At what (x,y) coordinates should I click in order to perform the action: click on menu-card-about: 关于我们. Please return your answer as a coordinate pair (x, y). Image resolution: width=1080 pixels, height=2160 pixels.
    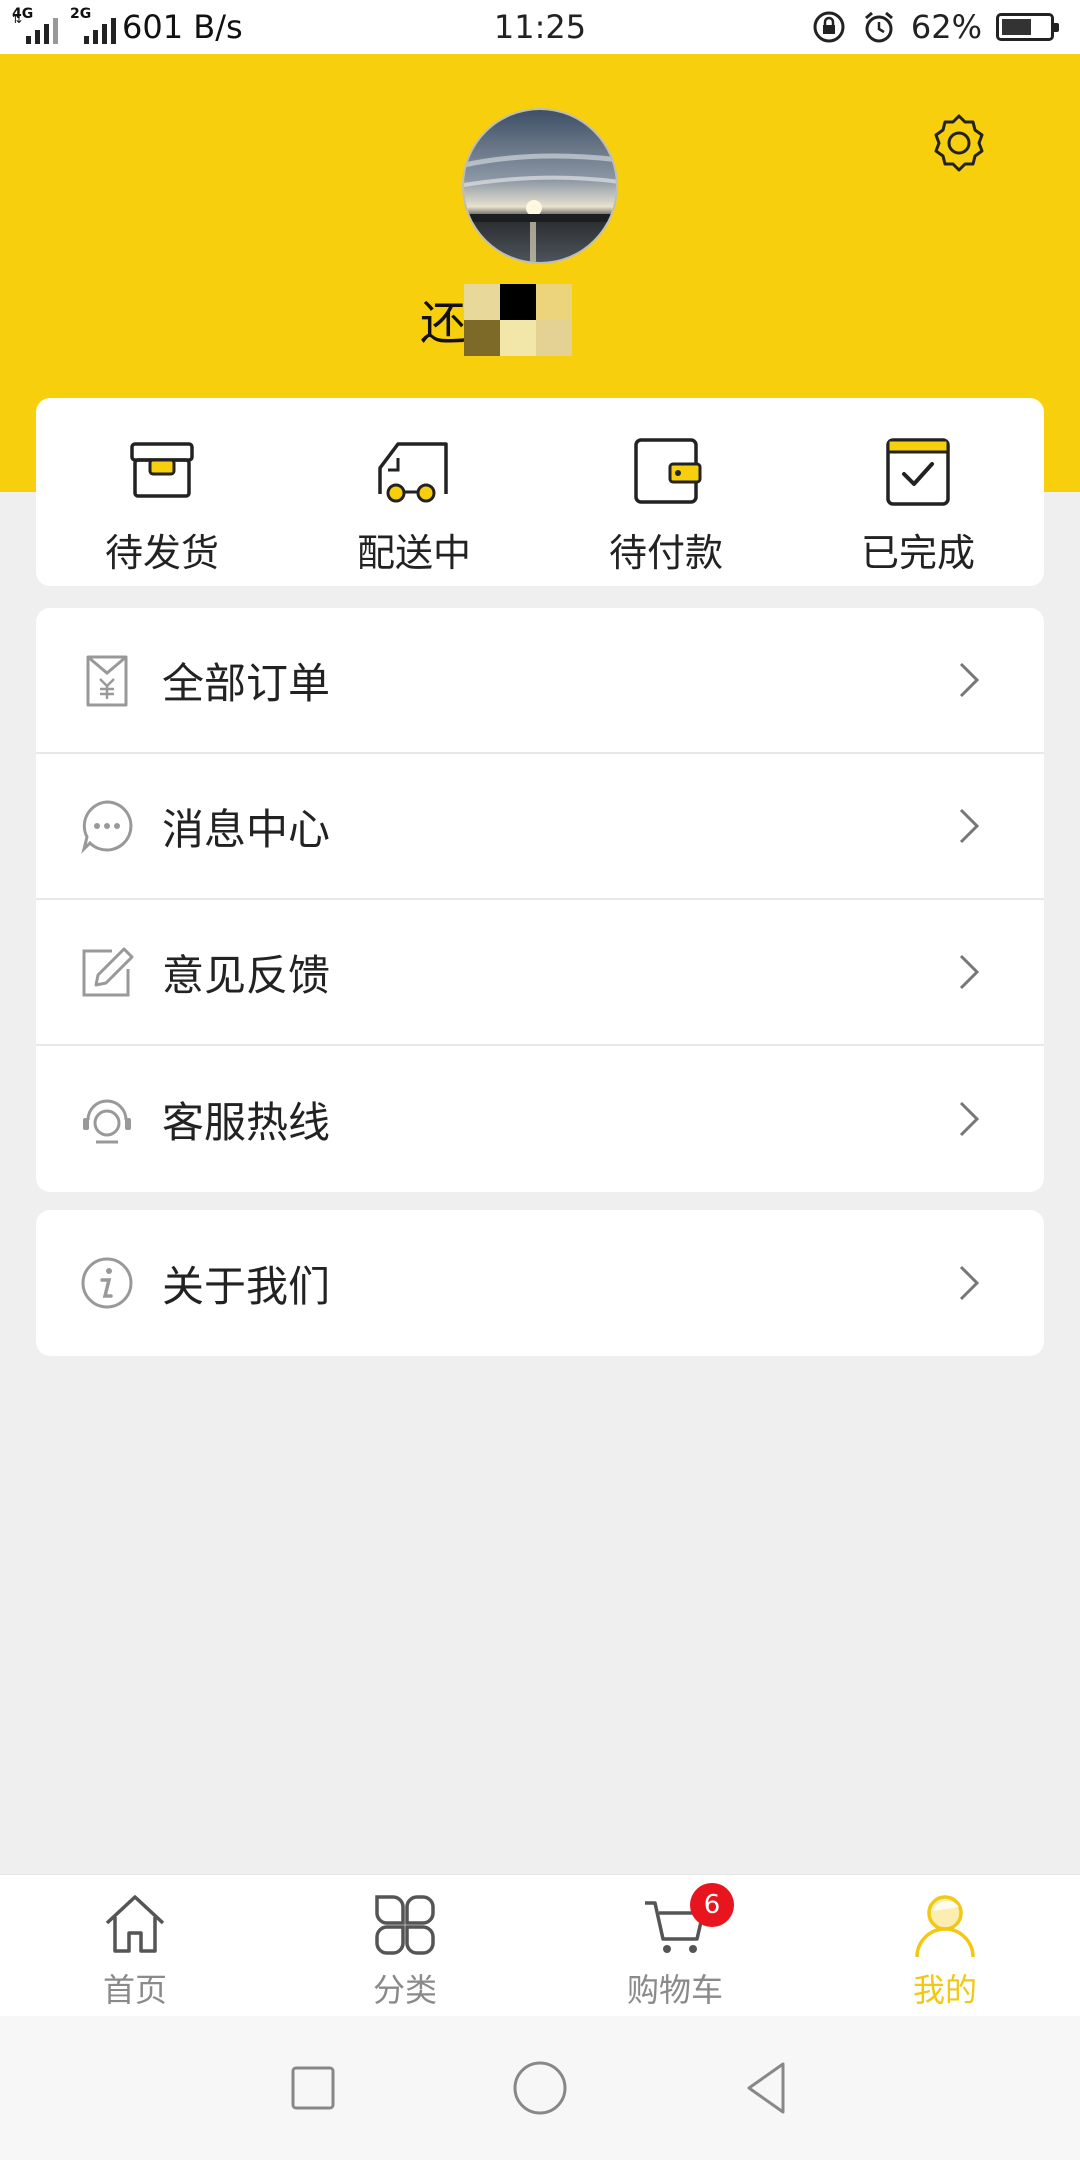
    Looking at the image, I should click on (540, 1283).